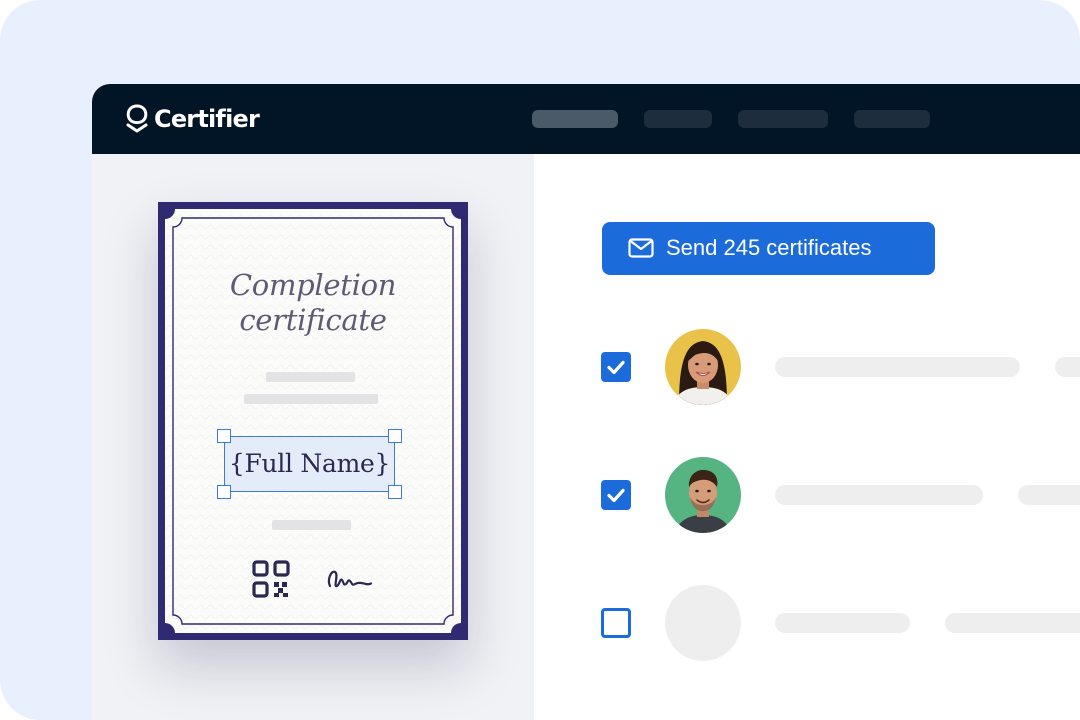  Describe the element at coordinates (395, 436) in the screenshot. I see `resize-handle-top-right` at that location.